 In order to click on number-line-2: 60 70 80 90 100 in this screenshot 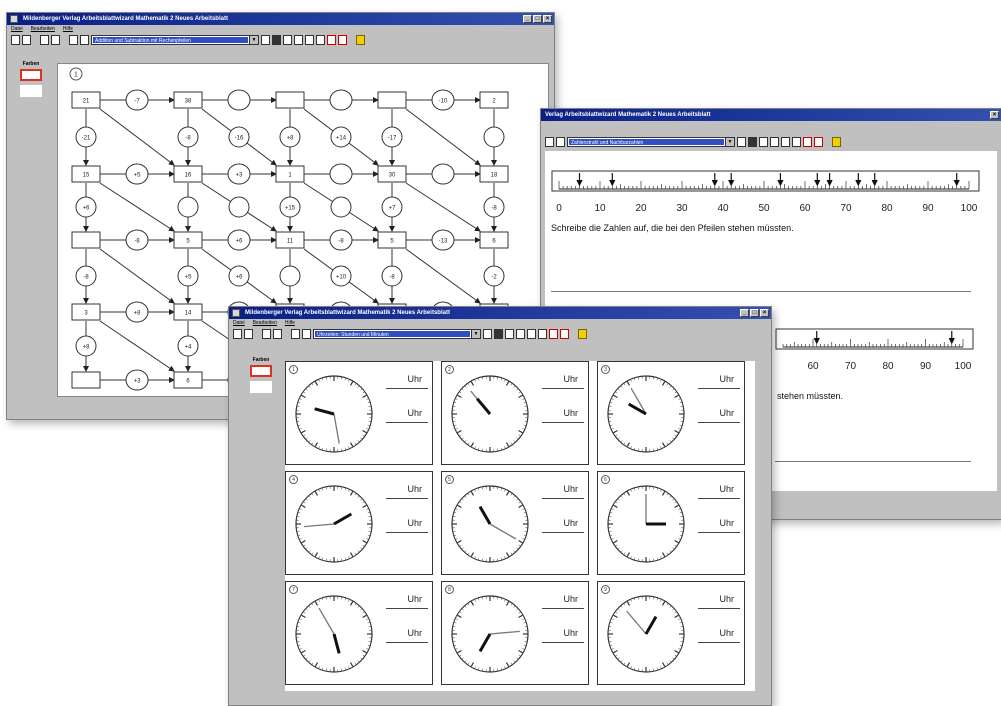, I will do `click(874, 350)`.